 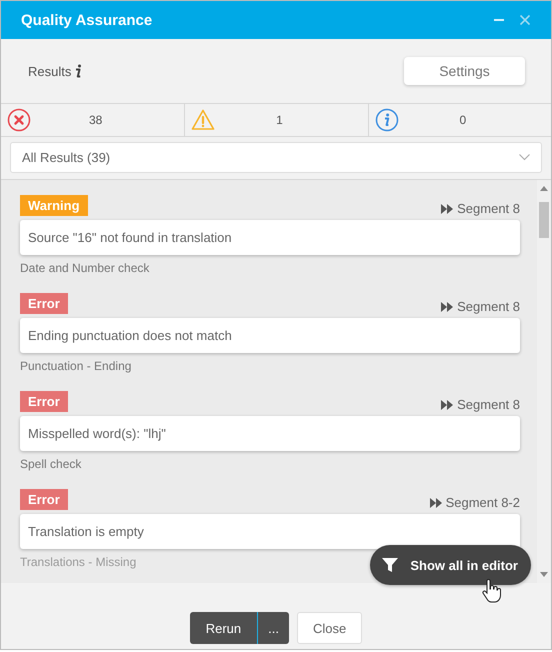 I want to click on check-name: Punctuation - Ending, so click(x=76, y=366).